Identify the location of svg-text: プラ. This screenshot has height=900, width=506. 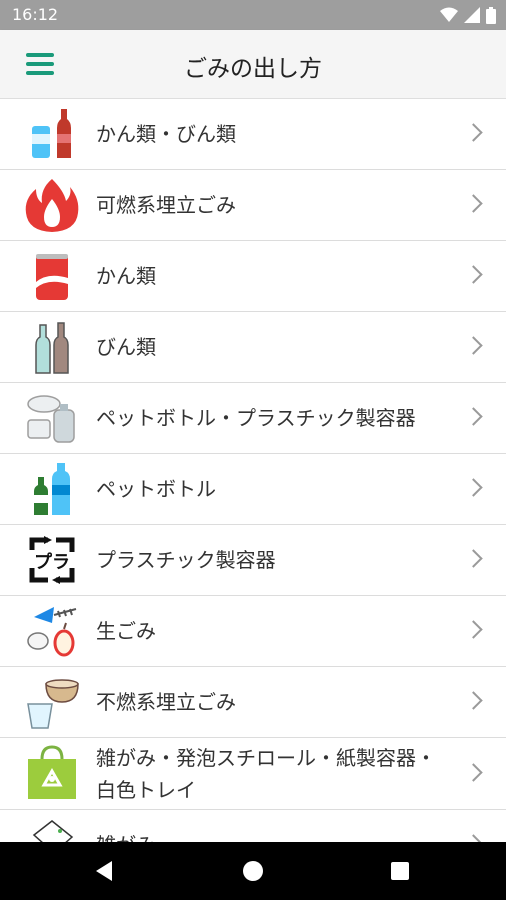
(52, 562).